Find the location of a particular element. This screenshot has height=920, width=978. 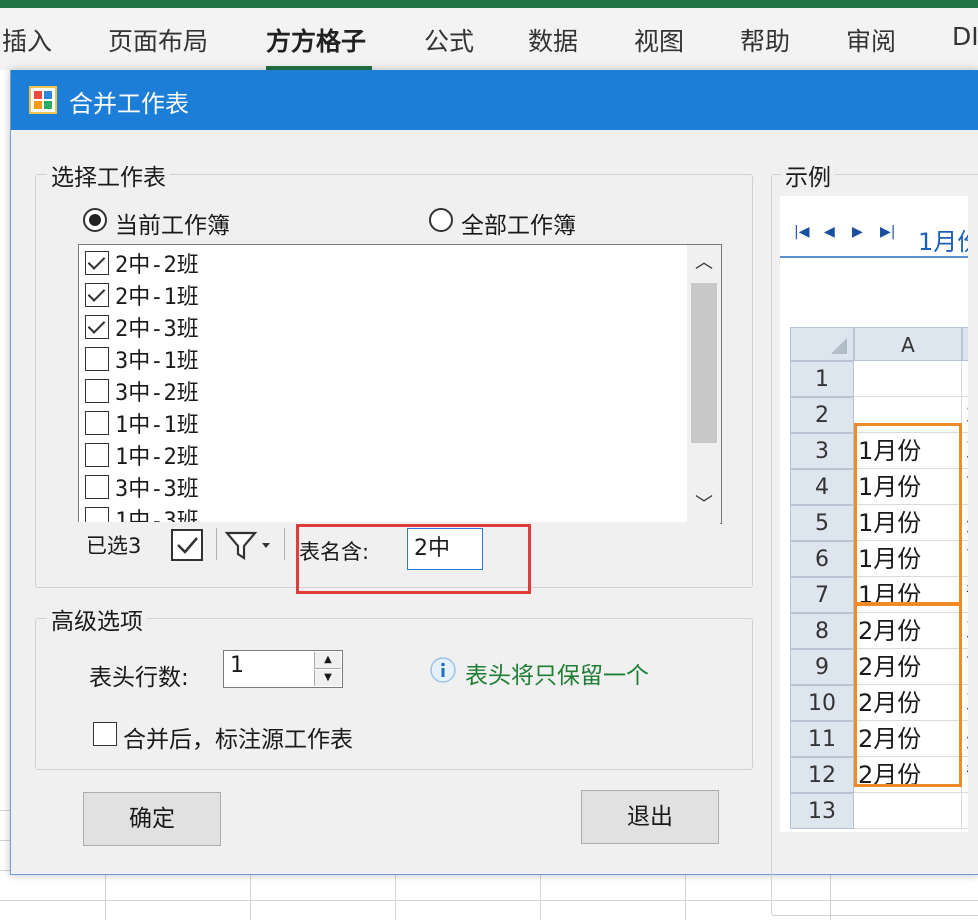

first-sheet-icon: |◀ is located at coordinates (802, 232).